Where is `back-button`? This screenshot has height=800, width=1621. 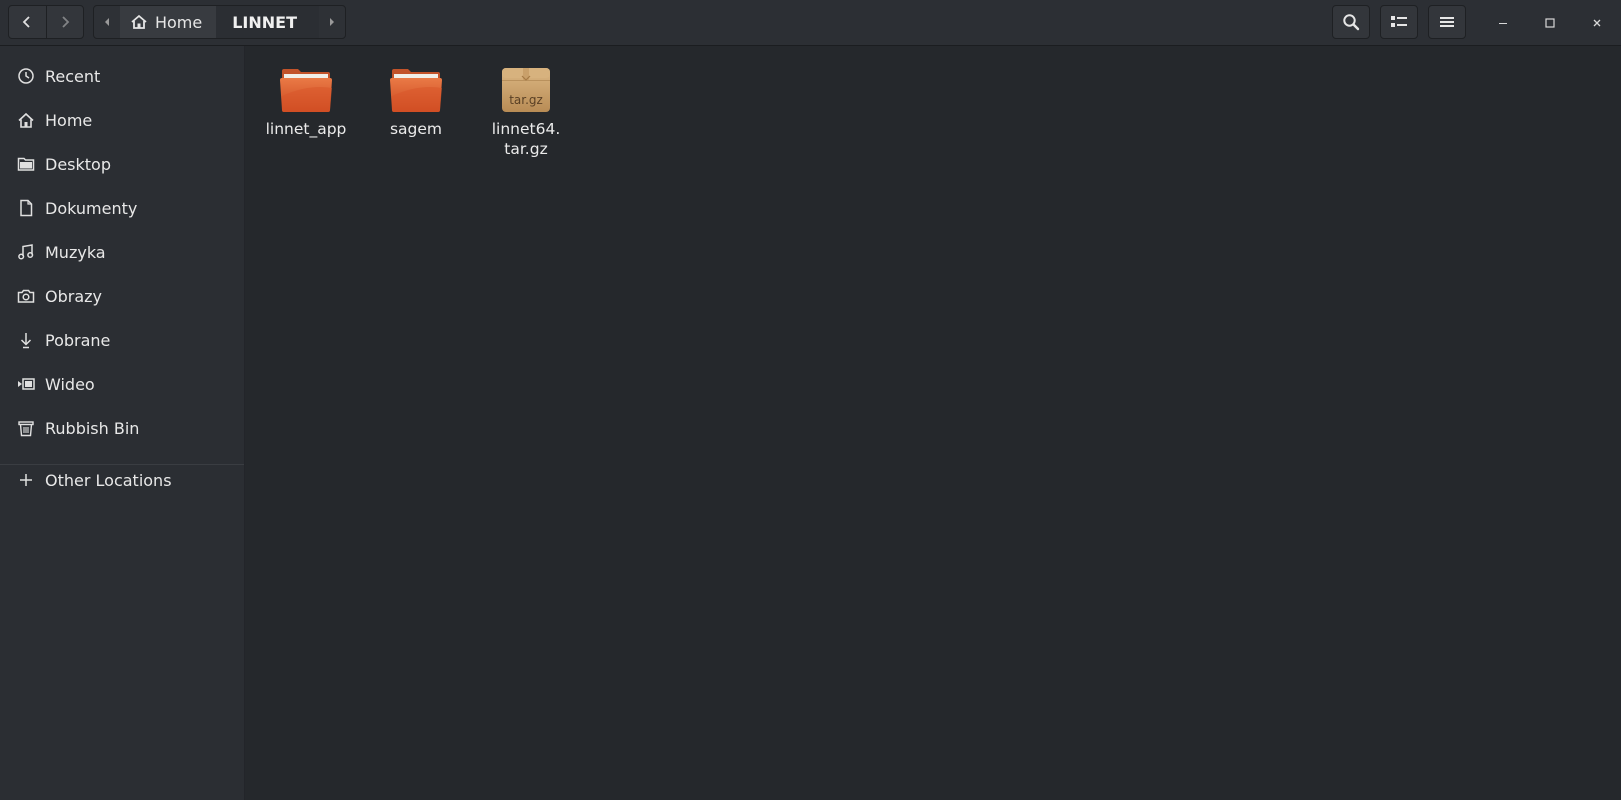
back-button is located at coordinates (27, 22).